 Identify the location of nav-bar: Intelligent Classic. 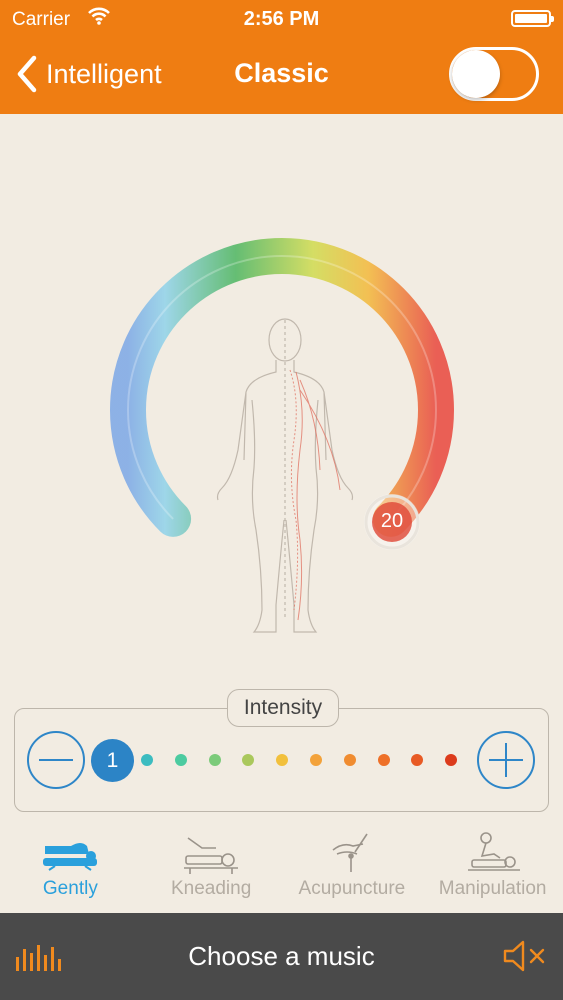
(281, 76).